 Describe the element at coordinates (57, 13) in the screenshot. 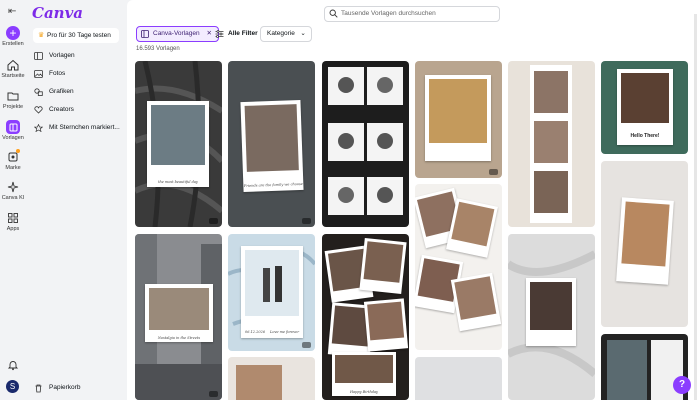

I see `canva-logo: Canva` at that location.